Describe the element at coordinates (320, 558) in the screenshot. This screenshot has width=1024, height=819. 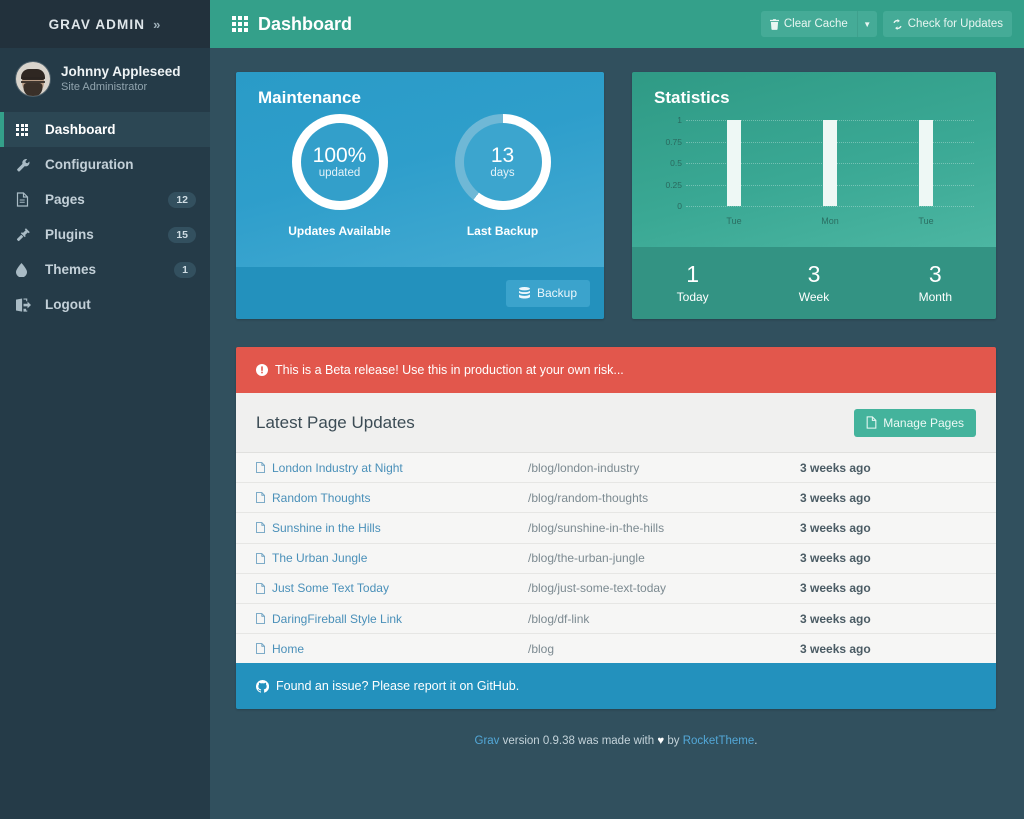
I see `page-title-cell: The Urban Jungle` at that location.